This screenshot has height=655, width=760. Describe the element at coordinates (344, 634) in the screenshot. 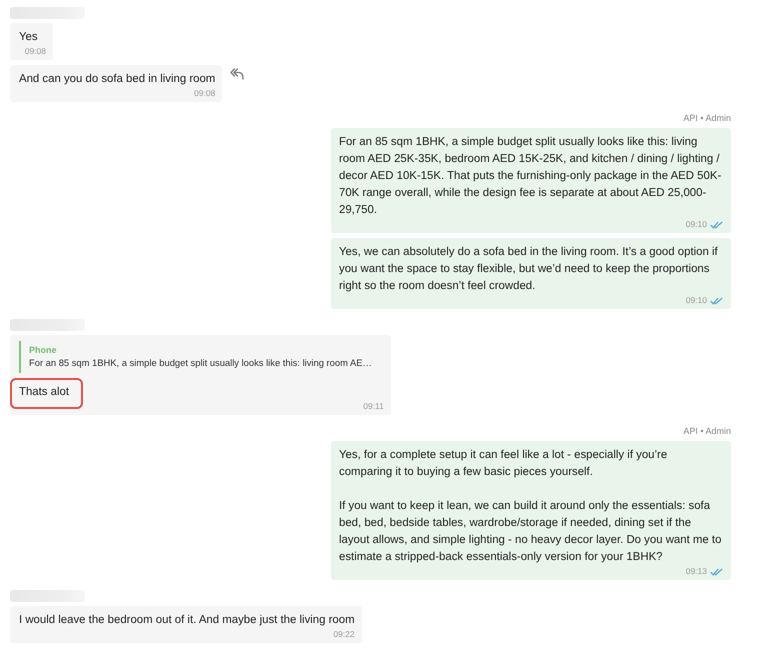

I see `message-time: 09:22` at that location.